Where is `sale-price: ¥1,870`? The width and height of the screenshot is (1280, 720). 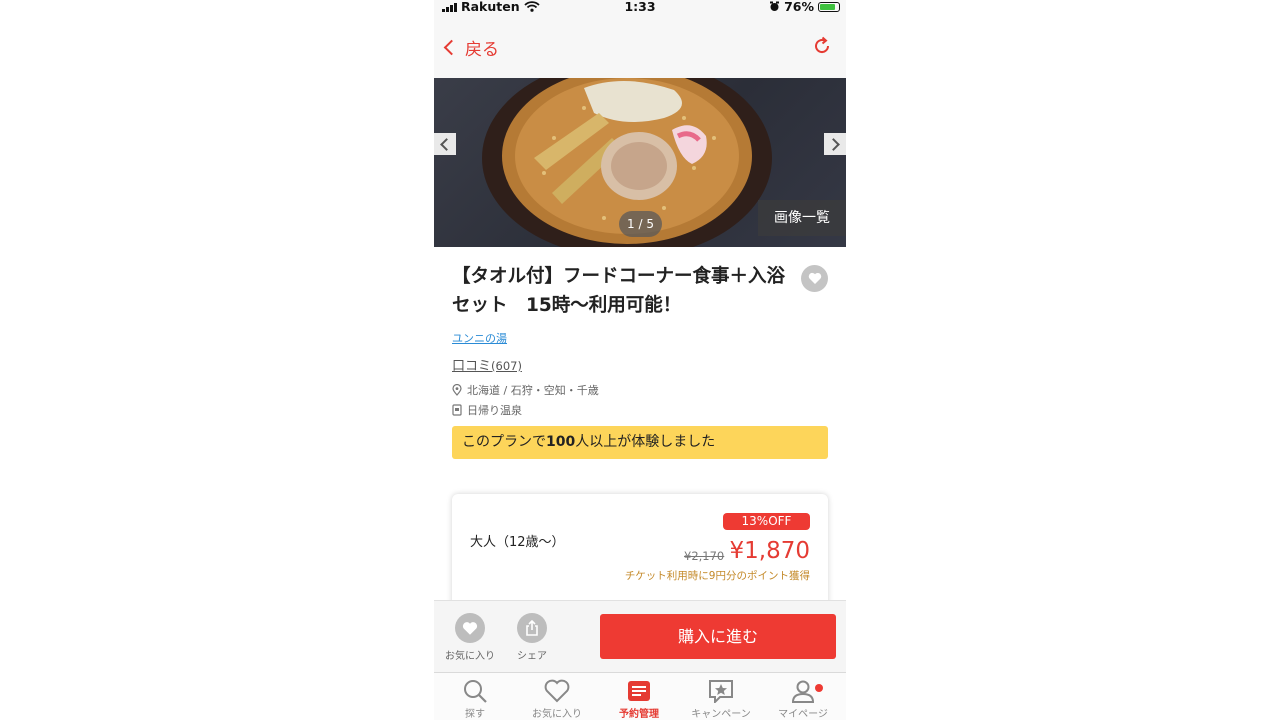 sale-price: ¥1,870 is located at coordinates (769, 551).